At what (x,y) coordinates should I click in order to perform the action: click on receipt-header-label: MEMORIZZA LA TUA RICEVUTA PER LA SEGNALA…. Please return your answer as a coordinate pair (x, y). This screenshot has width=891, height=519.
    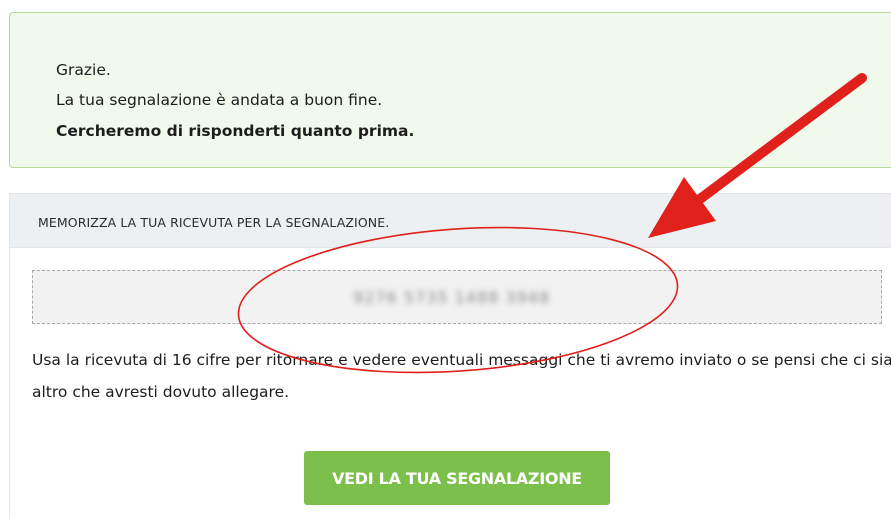
    Looking at the image, I should click on (214, 222).